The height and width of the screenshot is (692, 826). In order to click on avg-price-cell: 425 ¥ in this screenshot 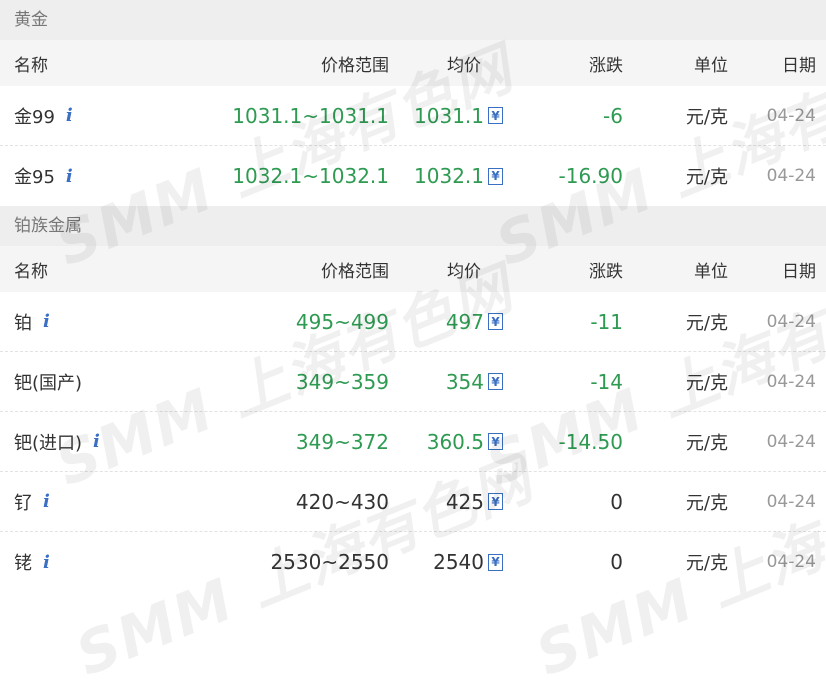, I will do `click(474, 501)`.